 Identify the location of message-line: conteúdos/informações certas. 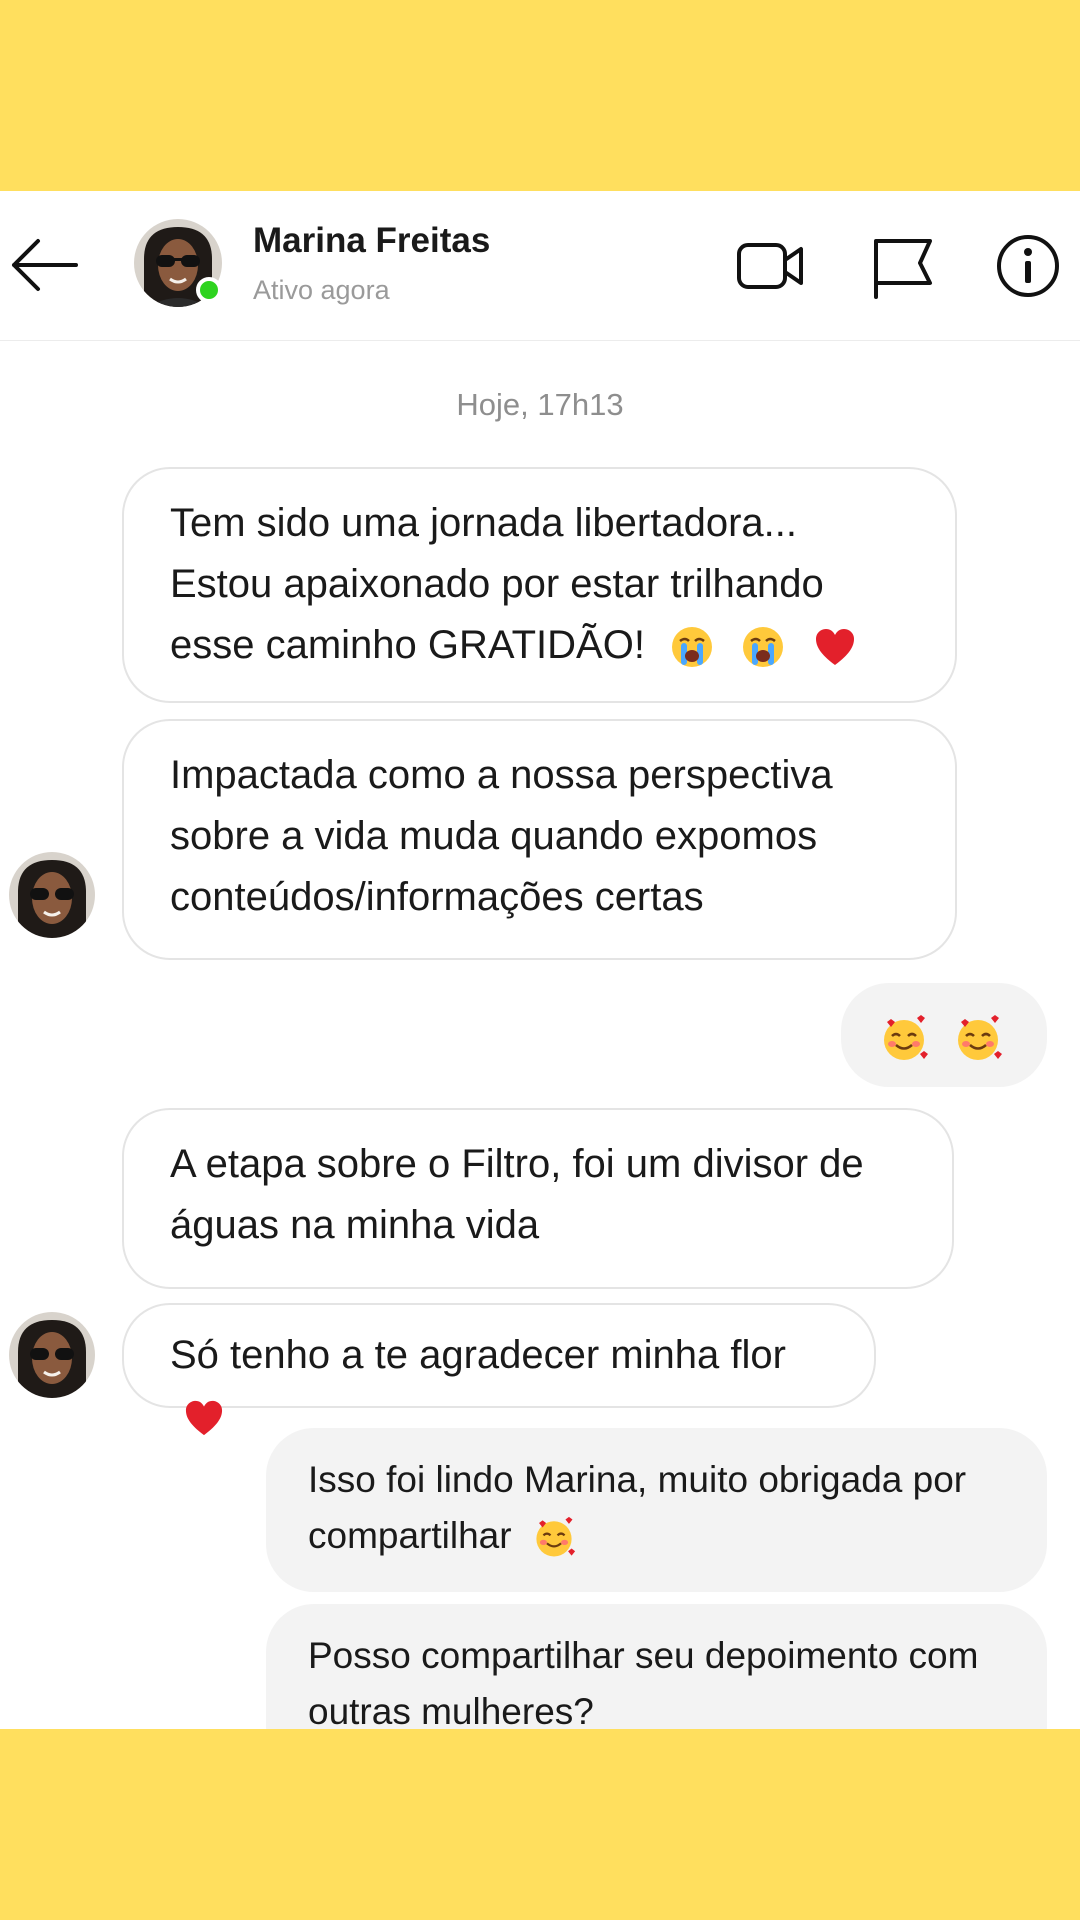
(437, 897).